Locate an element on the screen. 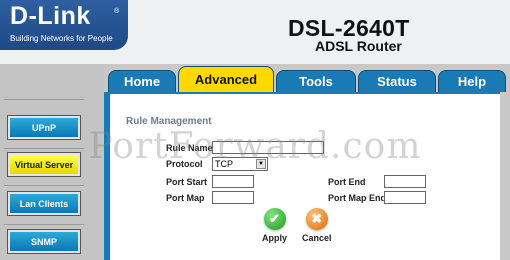  port-start-input is located at coordinates (233, 181).